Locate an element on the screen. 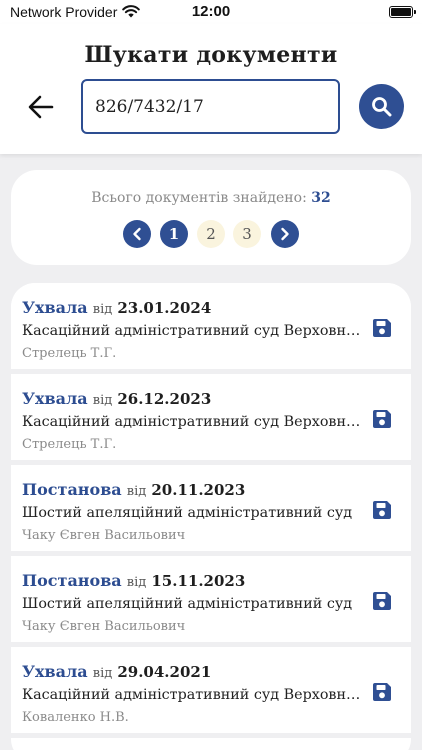 The height and width of the screenshot is (750, 422). document-date: 23.01.2024 is located at coordinates (164, 308).